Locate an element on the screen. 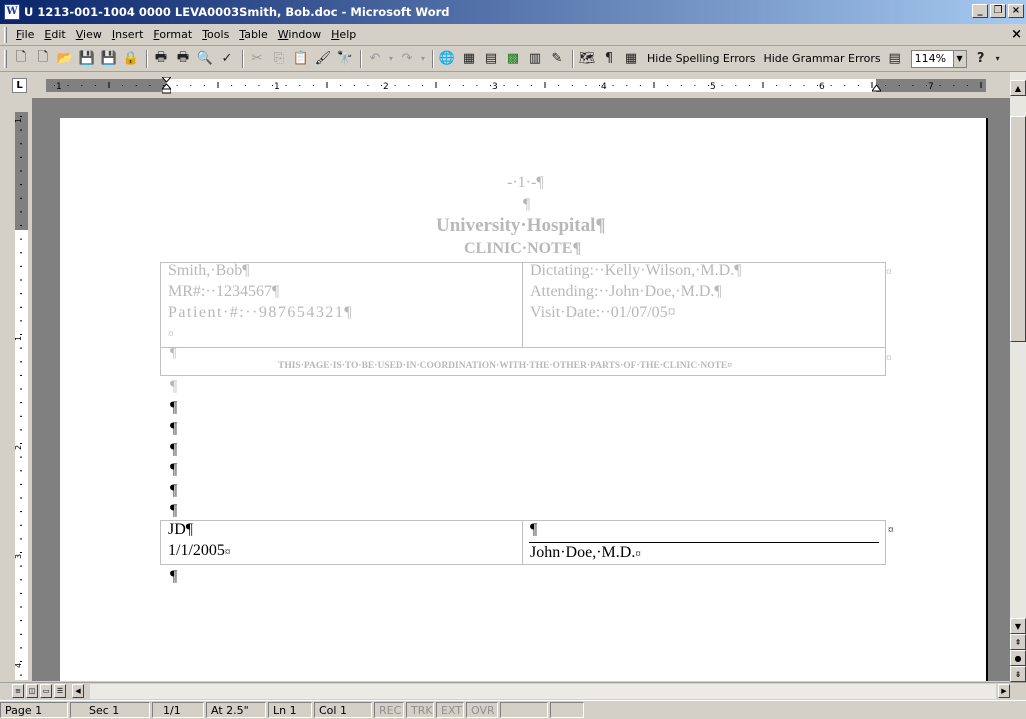  document-map-icon: 🗺 is located at coordinates (587, 59).